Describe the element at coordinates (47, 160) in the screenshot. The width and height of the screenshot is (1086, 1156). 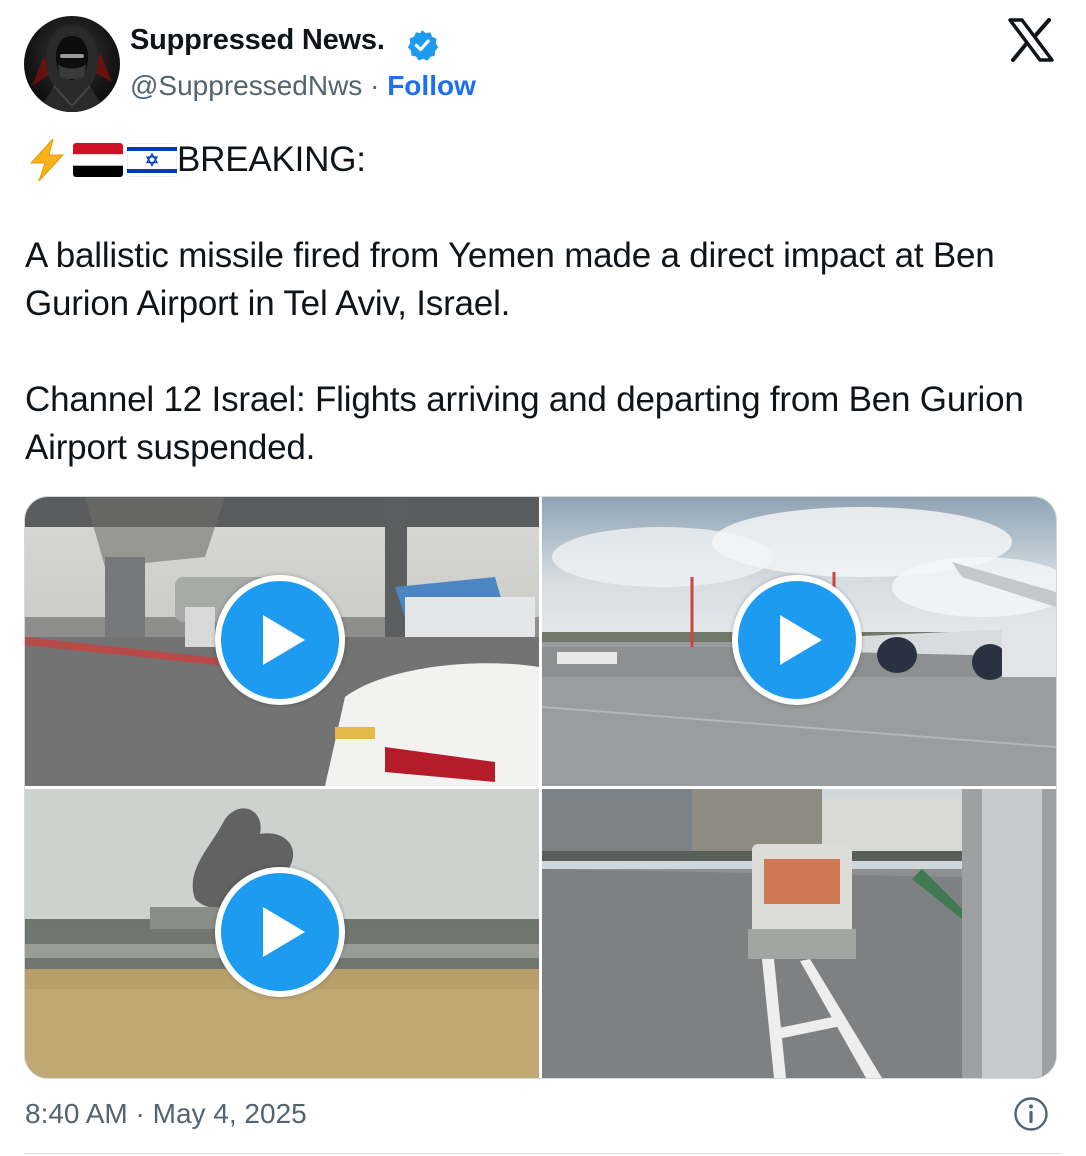
I see `lightning-bolt-icon` at that location.